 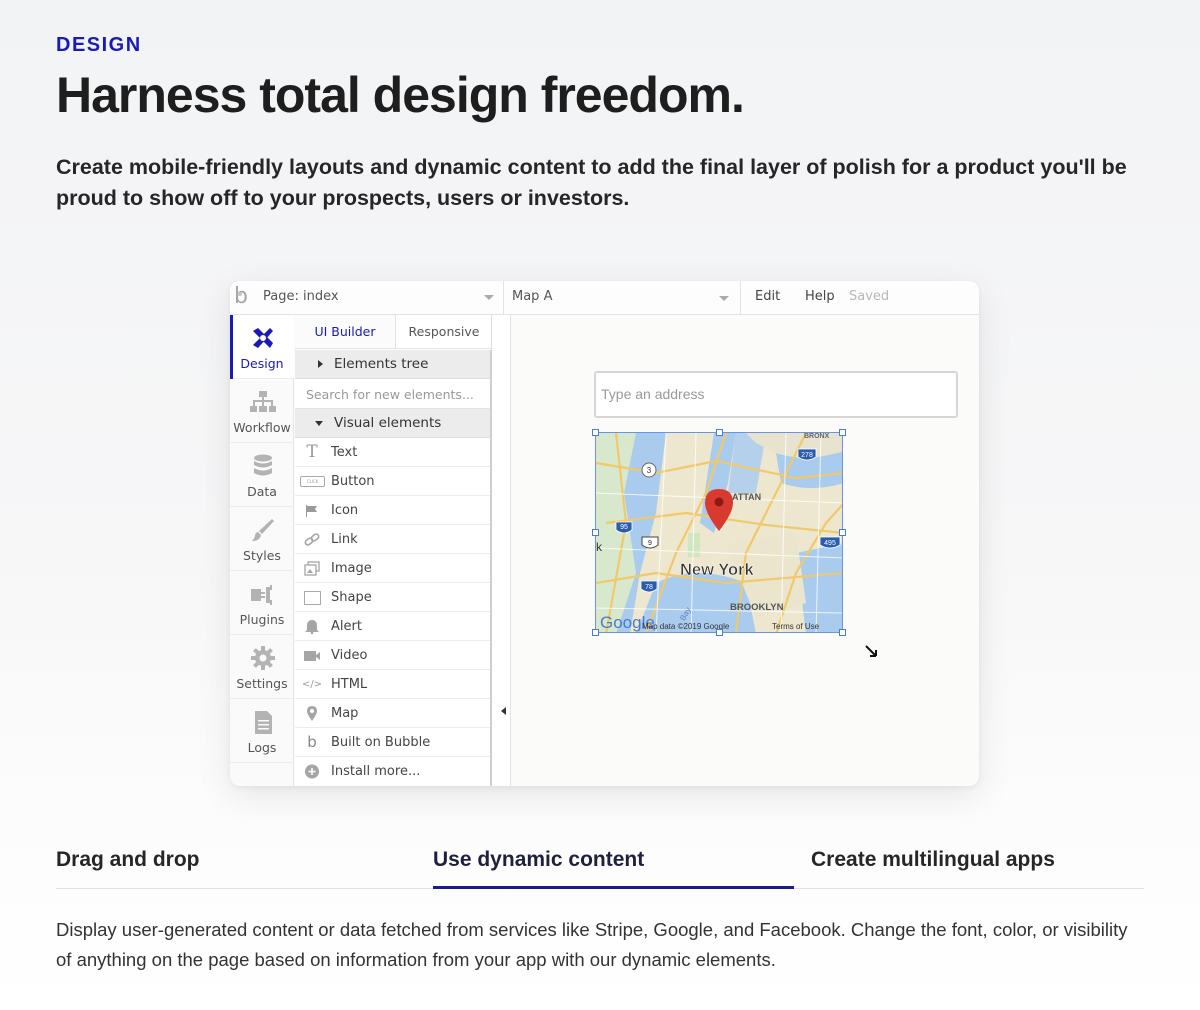 What do you see at coordinates (604, 298) in the screenshot?
I see `editor-topbar: b Page: index Map A Edit Help Saved` at bounding box center [604, 298].